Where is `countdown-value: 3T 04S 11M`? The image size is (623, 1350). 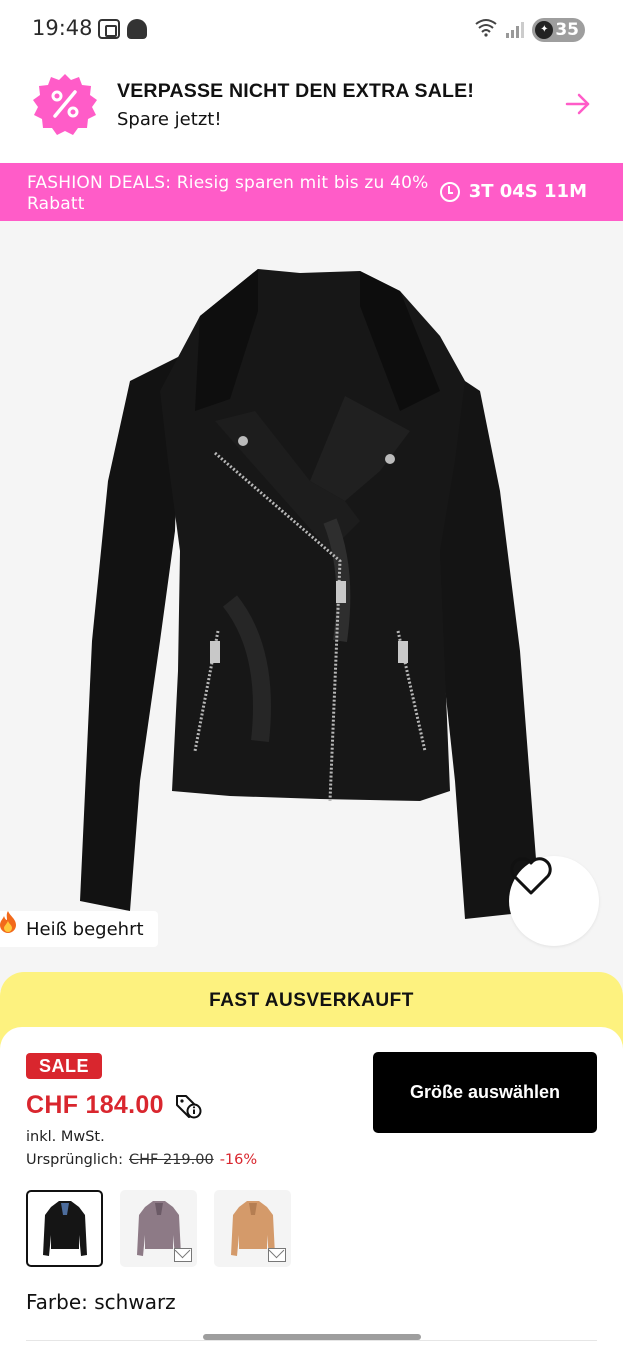 countdown-value: 3T 04S 11M is located at coordinates (527, 191).